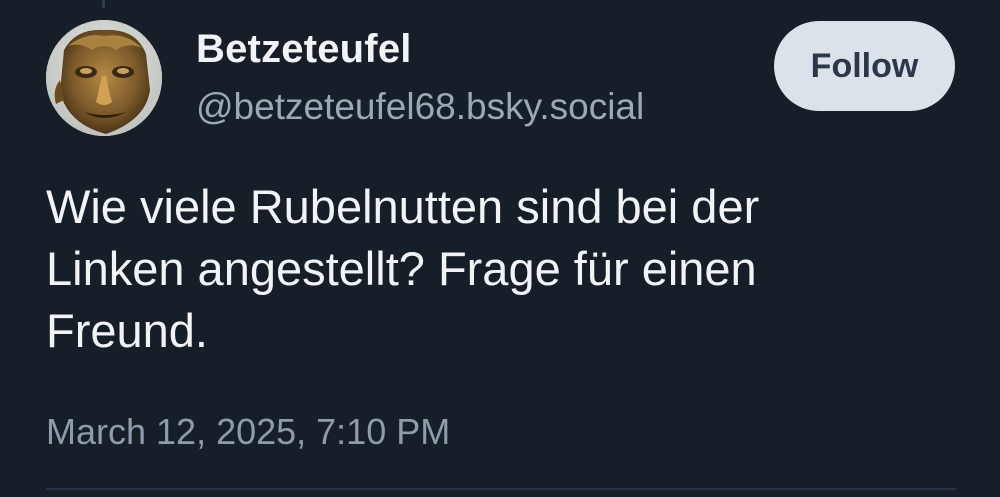 The height and width of the screenshot is (497, 1000). Describe the element at coordinates (401, 268) in the screenshot. I see `post-text-line: Linken angestellt? Frage für einen` at that location.